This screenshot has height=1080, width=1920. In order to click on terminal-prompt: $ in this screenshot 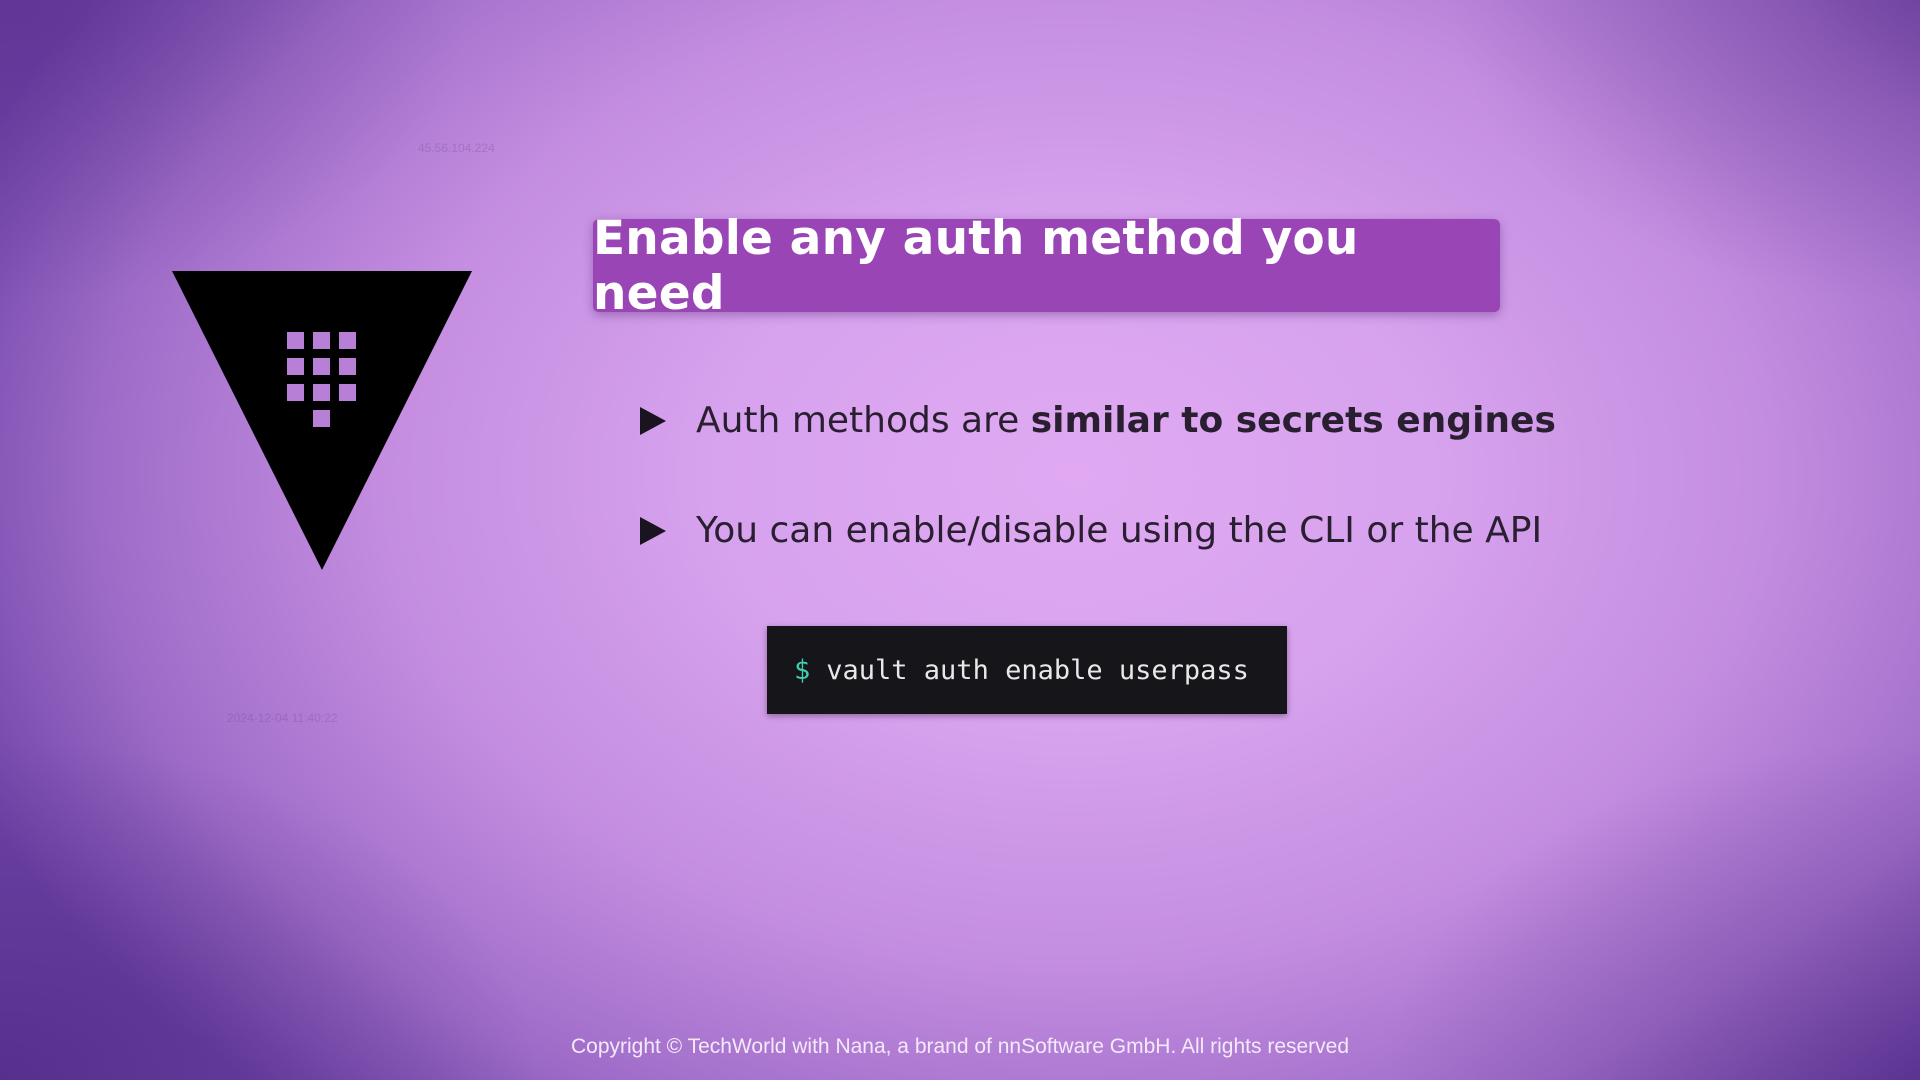, I will do `click(802, 670)`.